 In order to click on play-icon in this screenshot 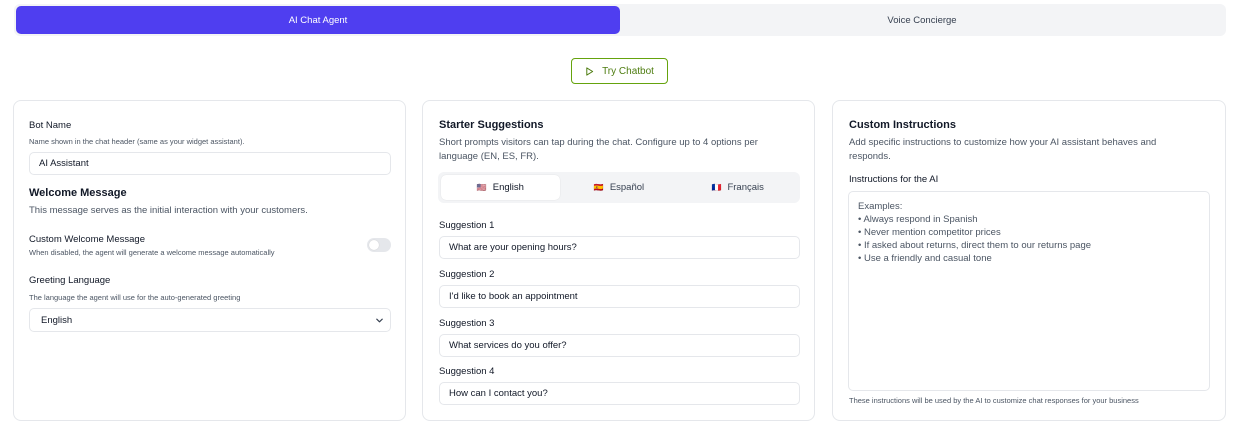, I will do `click(590, 71)`.